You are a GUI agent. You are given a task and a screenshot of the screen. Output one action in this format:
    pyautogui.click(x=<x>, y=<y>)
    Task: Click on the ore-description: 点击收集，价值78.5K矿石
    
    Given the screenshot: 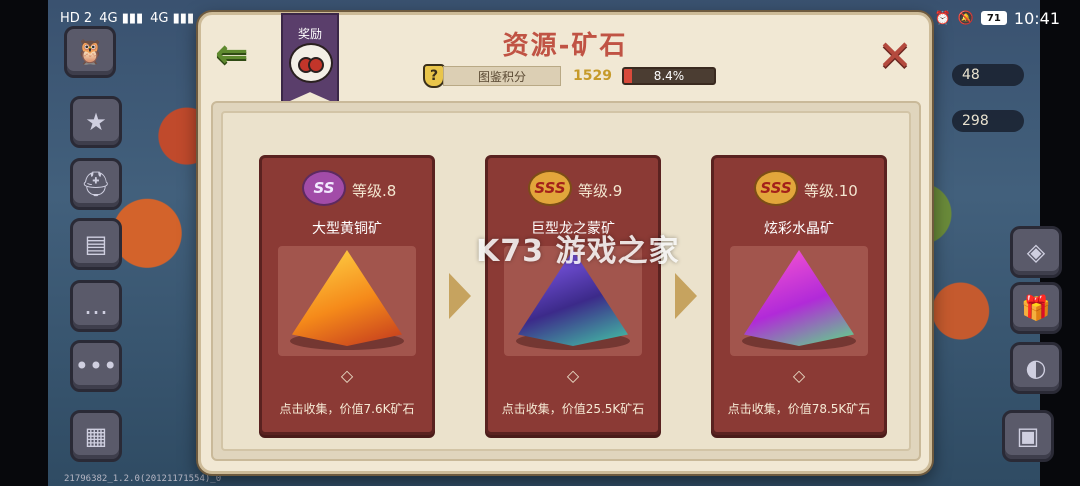 What is the action you would take?
    pyautogui.click(x=799, y=409)
    